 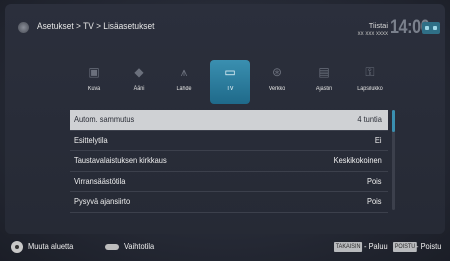 What do you see at coordinates (277, 89) in the screenshot?
I see `tab-label: Verkko` at bounding box center [277, 89].